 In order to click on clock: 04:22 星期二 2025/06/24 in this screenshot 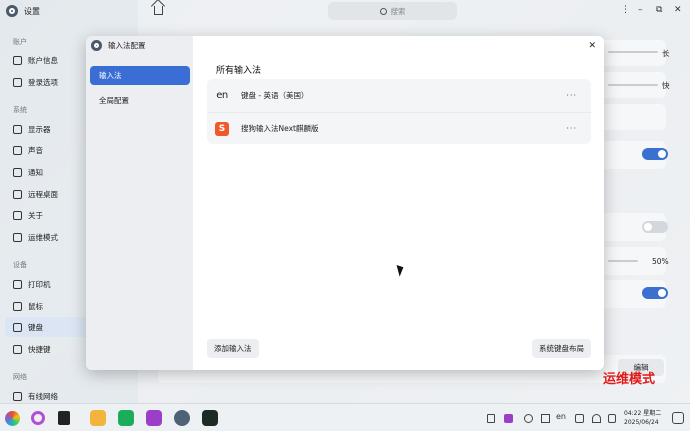, I will do `click(642, 418)`.